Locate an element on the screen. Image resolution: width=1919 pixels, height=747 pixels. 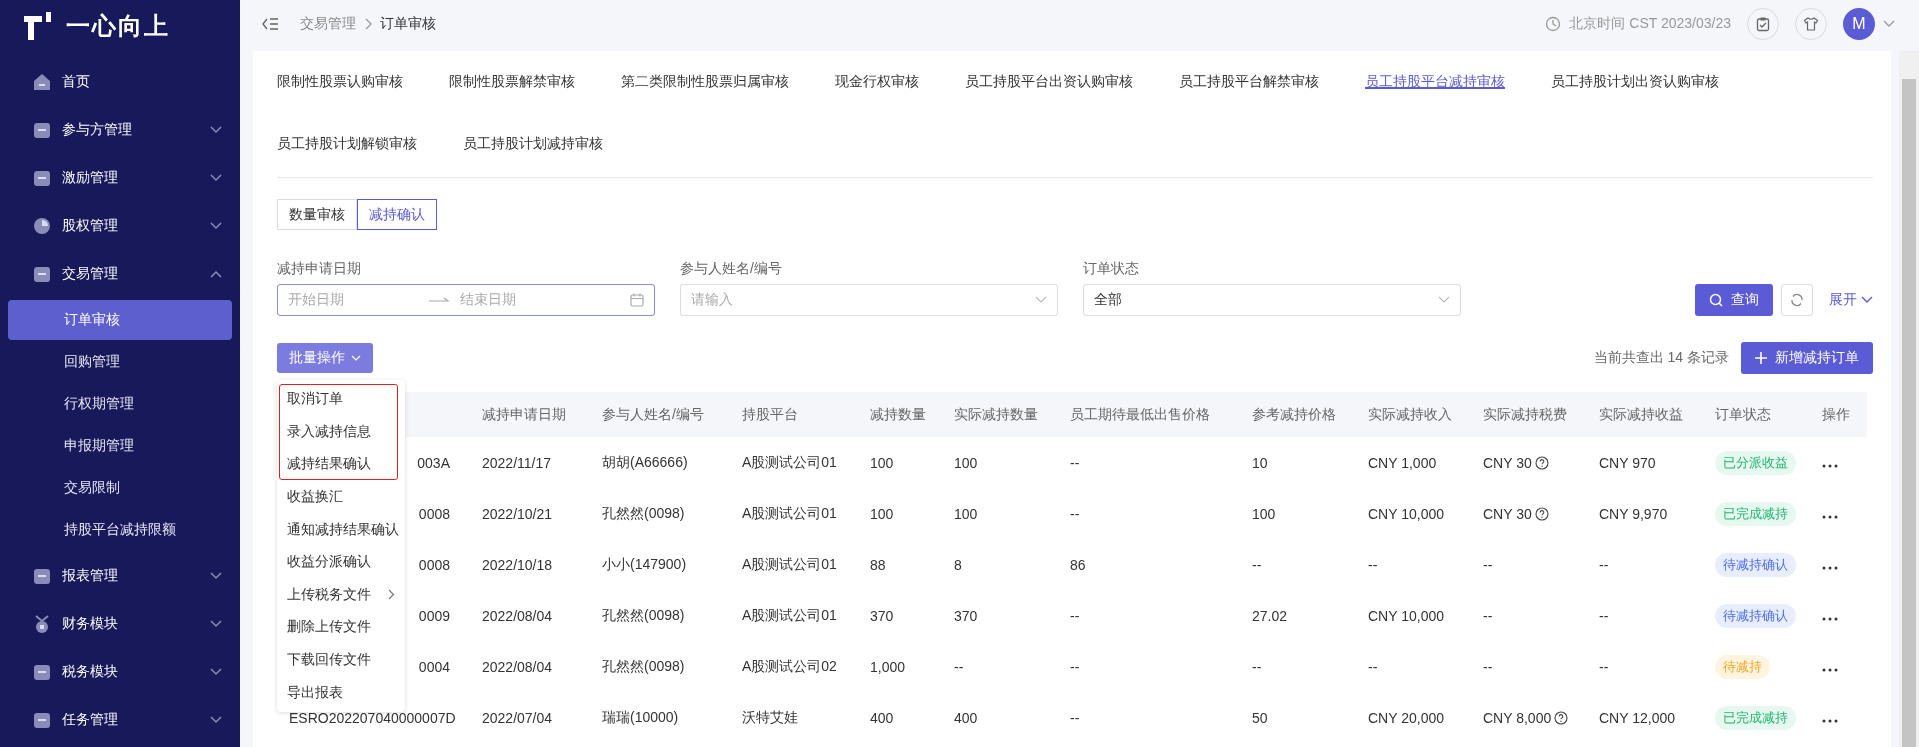
submenu-item: 行权期管理 is located at coordinates (120, 404).